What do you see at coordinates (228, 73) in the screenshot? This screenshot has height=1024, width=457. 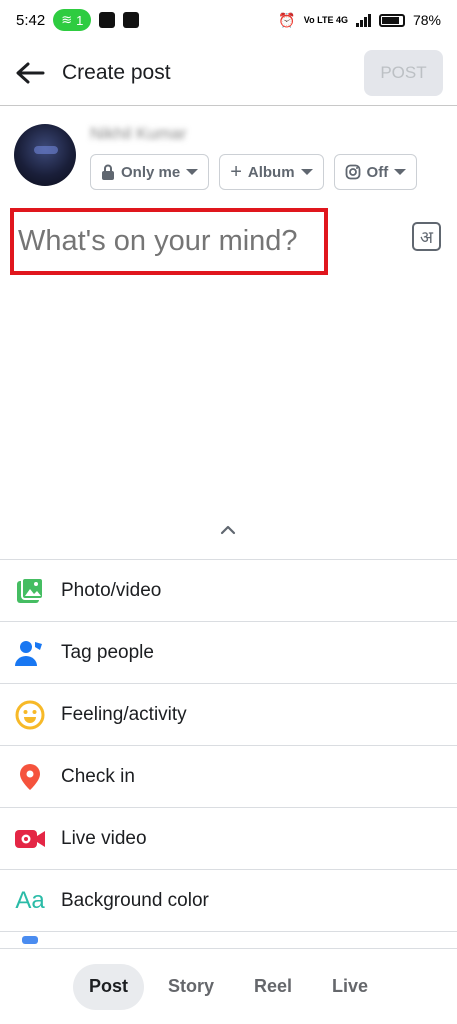 I see `app-header: Create post POST` at bounding box center [228, 73].